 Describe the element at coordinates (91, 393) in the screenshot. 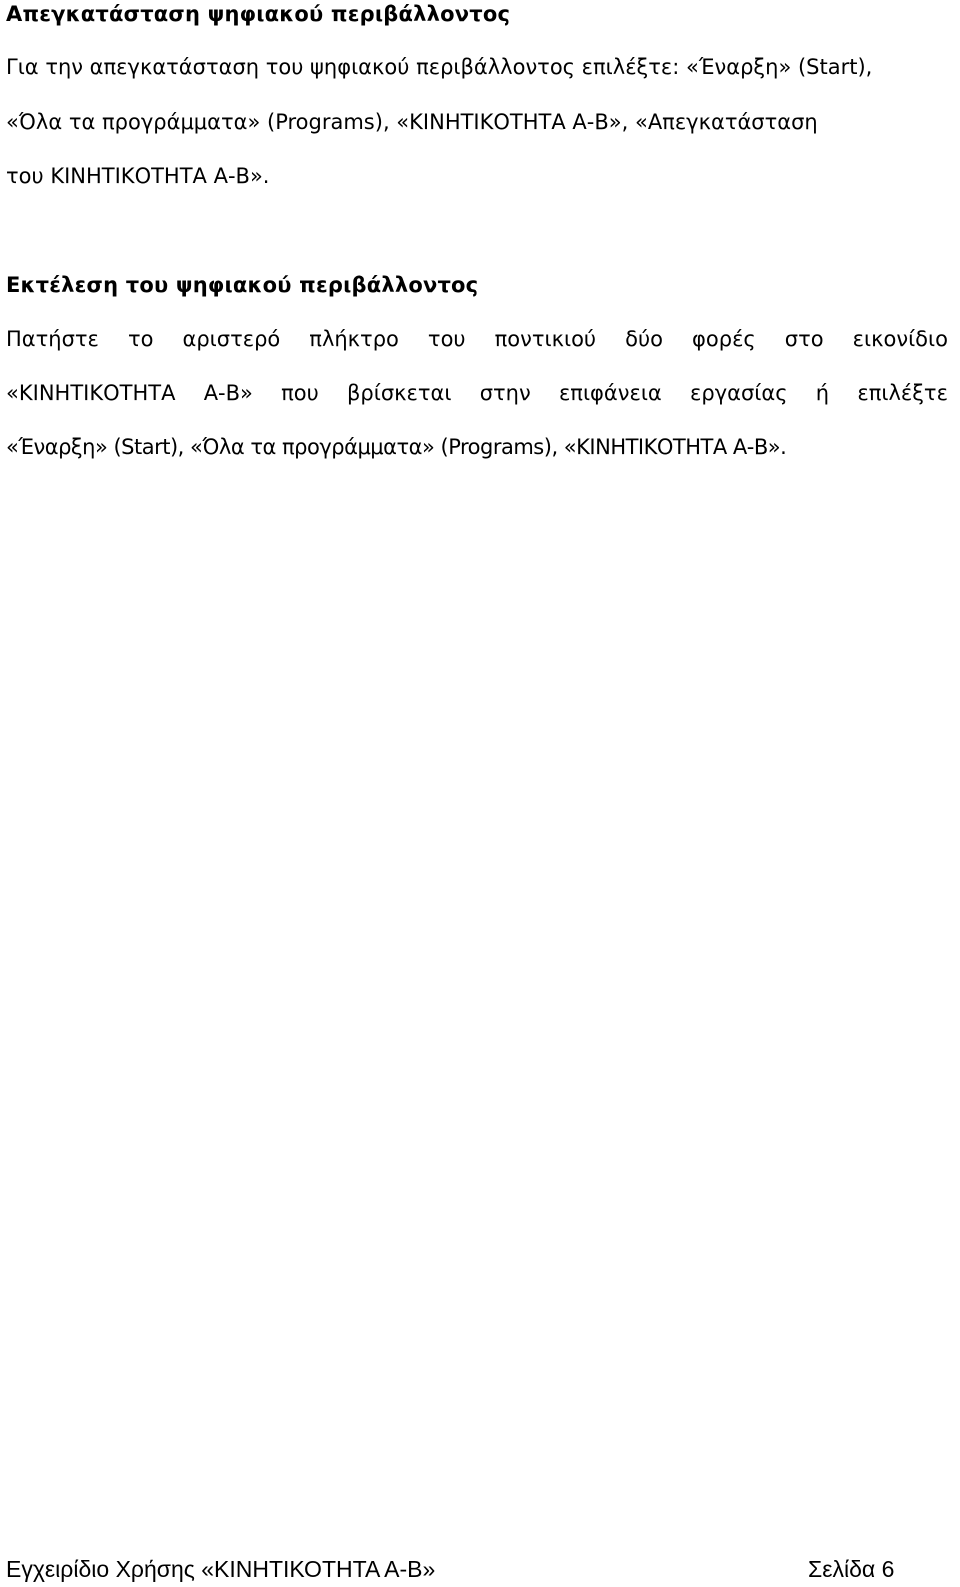

I see `word: «ΚΙΝΗΤΙΚΟΤΗΤΑ` at that location.